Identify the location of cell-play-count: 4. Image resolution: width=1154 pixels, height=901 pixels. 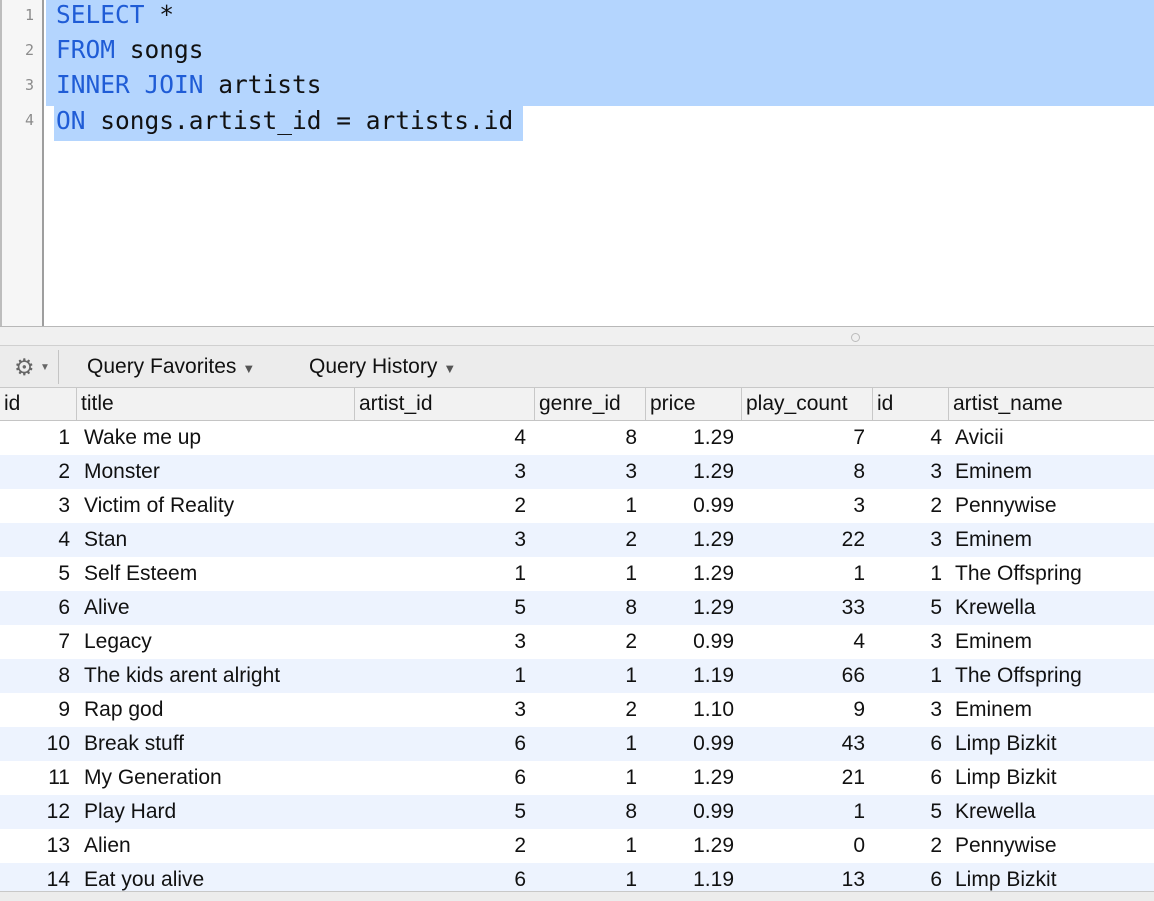
(803, 642).